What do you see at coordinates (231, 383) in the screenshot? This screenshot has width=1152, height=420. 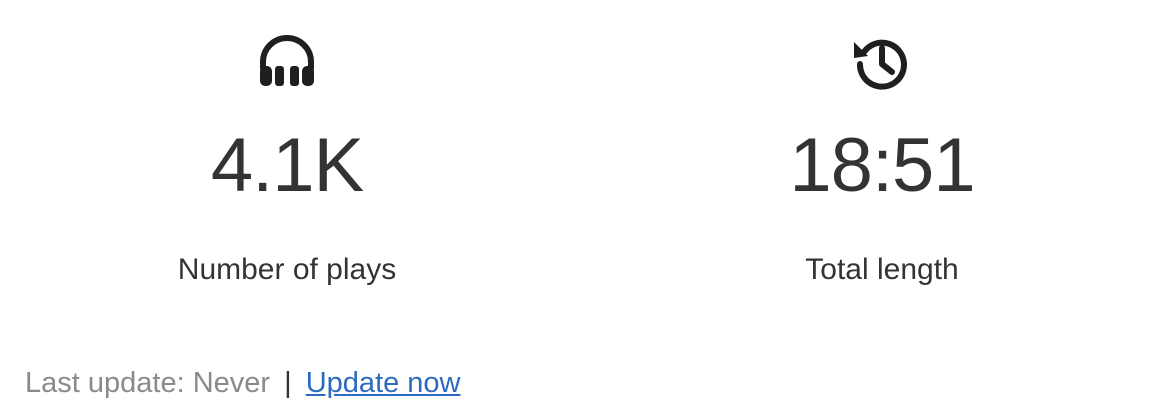 I see `last-update-value: Never` at bounding box center [231, 383].